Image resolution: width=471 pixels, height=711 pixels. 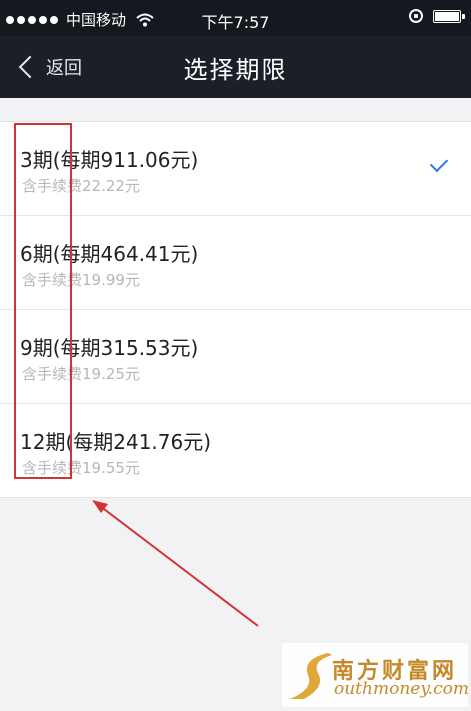 I want to click on orientation-lock-icon, so click(x=416, y=16).